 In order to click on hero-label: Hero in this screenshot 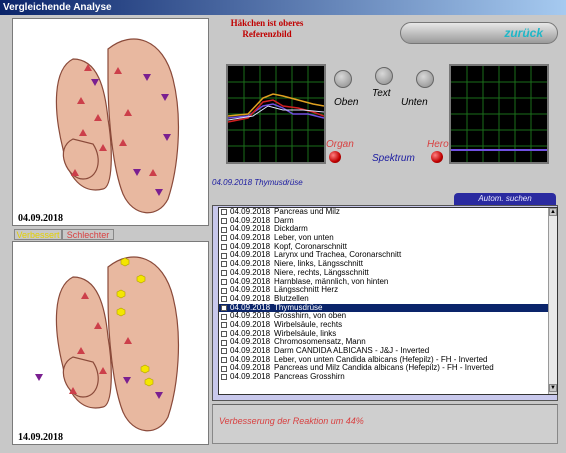, I will do `click(438, 144)`.